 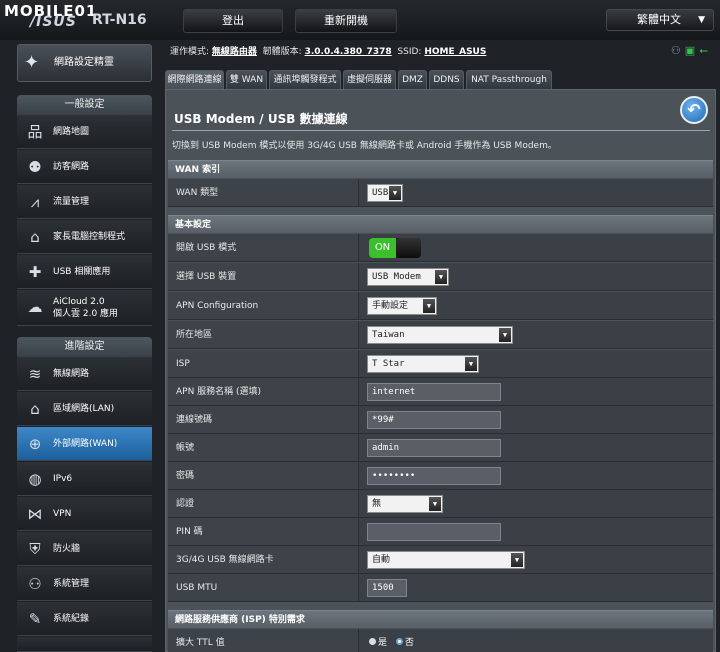 I want to click on wan-type-select: USB ▼, so click(x=385, y=193).